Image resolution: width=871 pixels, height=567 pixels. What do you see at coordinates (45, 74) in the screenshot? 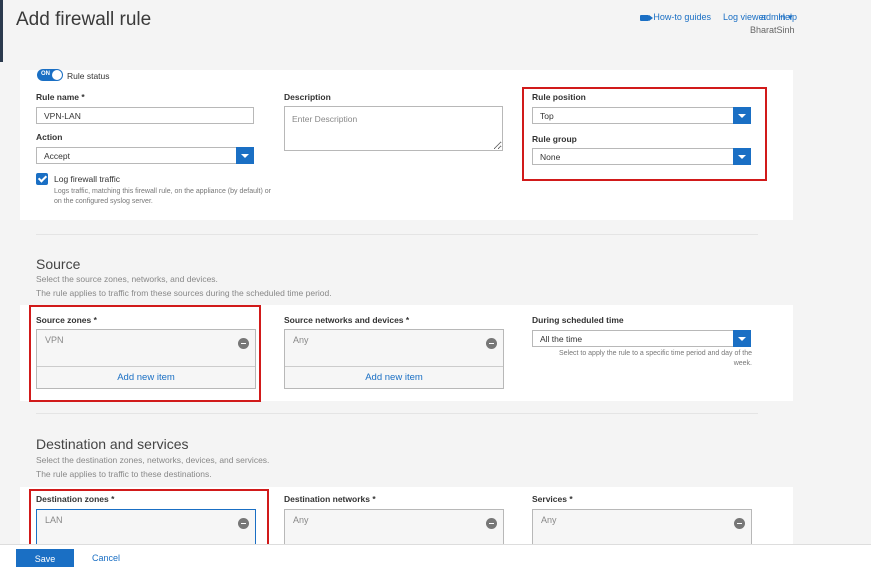
I see `toggle-on-text: ON` at bounding box center [45, 74].